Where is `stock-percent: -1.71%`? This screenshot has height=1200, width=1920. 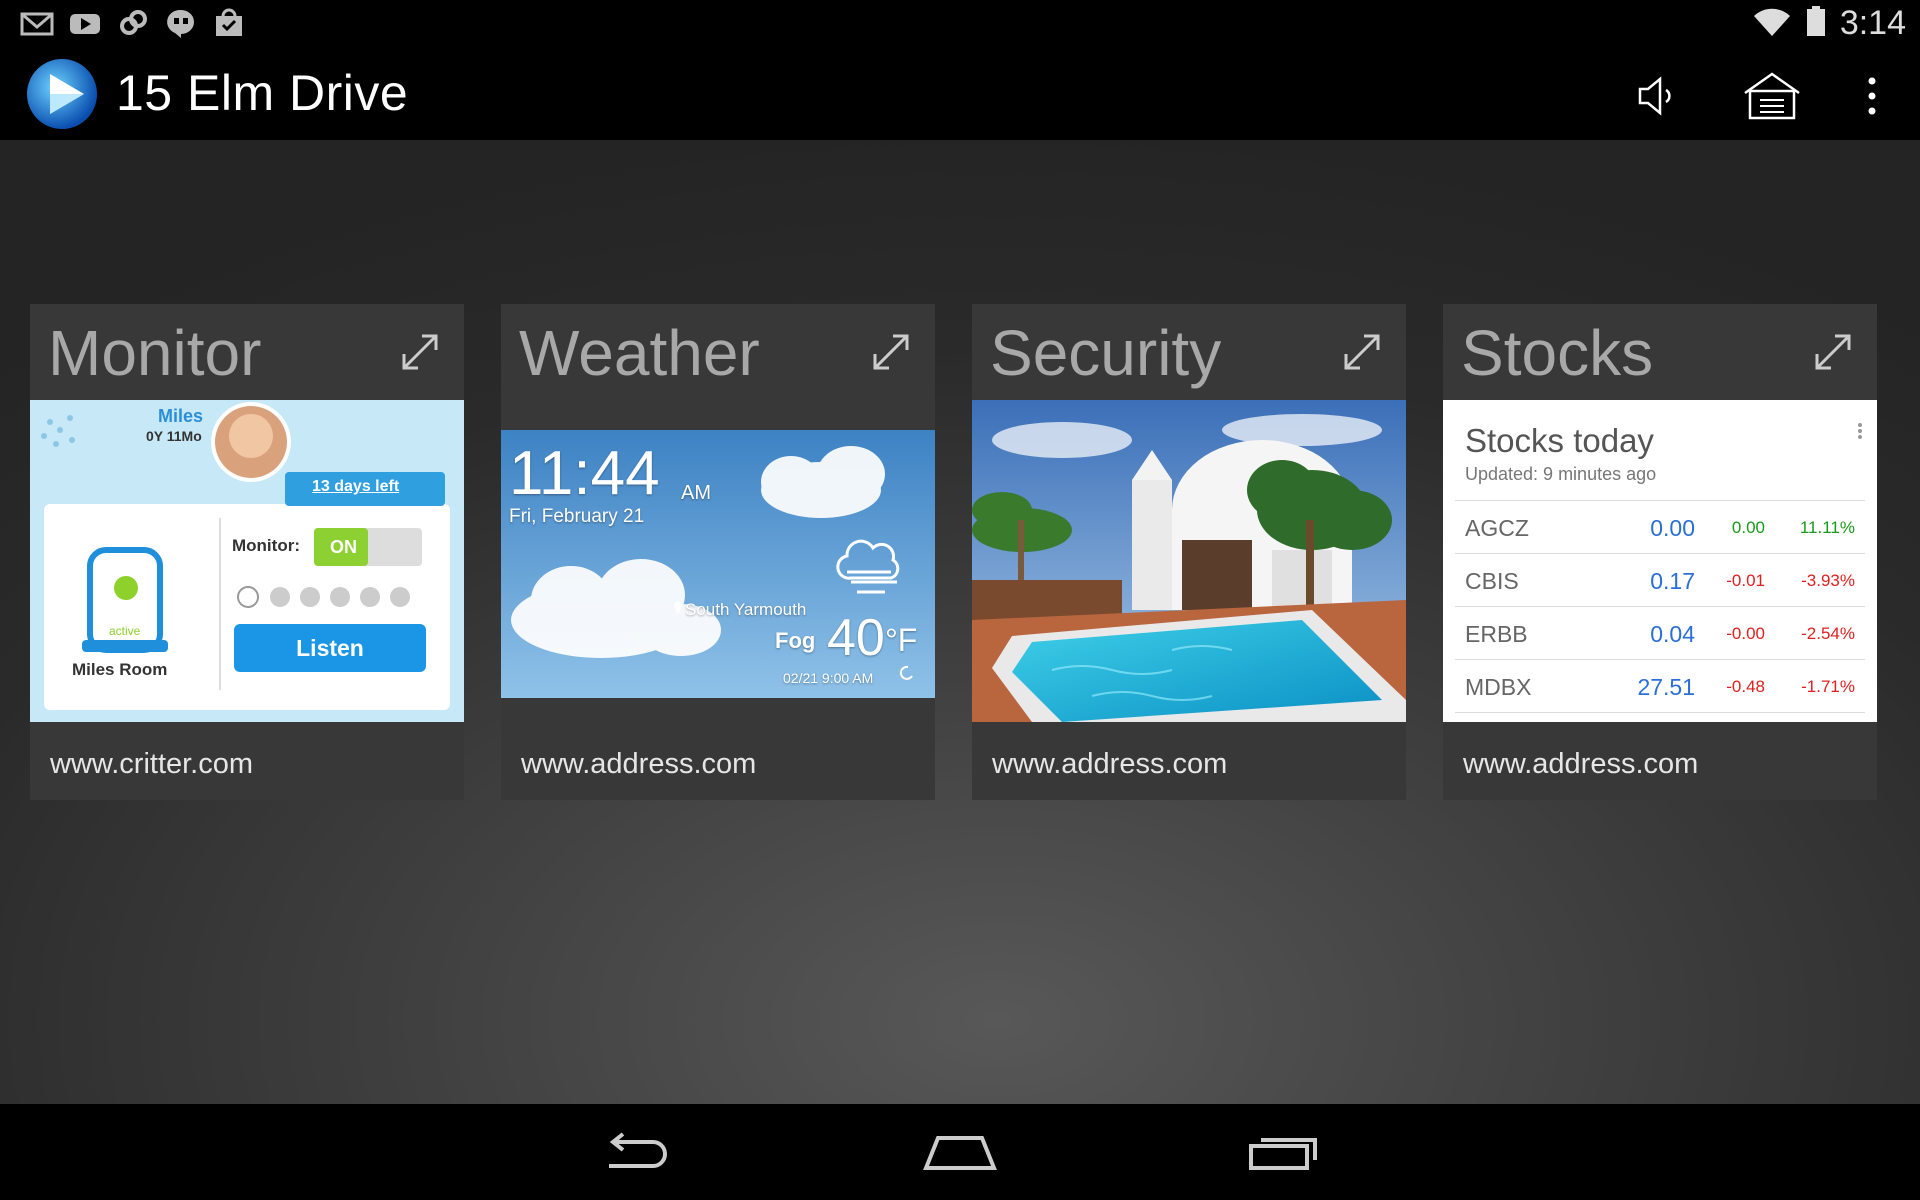 stock-percent: -1.71% is located at coordinates (1828, 686).